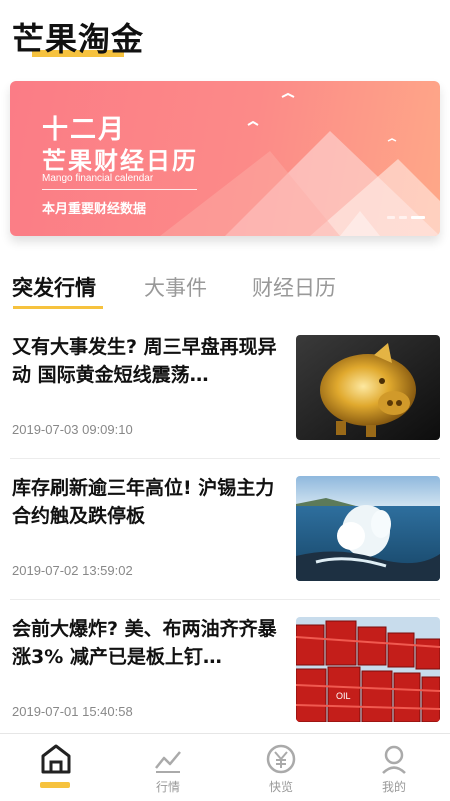 The image size is (450, 801). What do you see at coordinates (280, 787) in the screenshot?
I see `nav-label: 快览` at bounding box center [280, 787].